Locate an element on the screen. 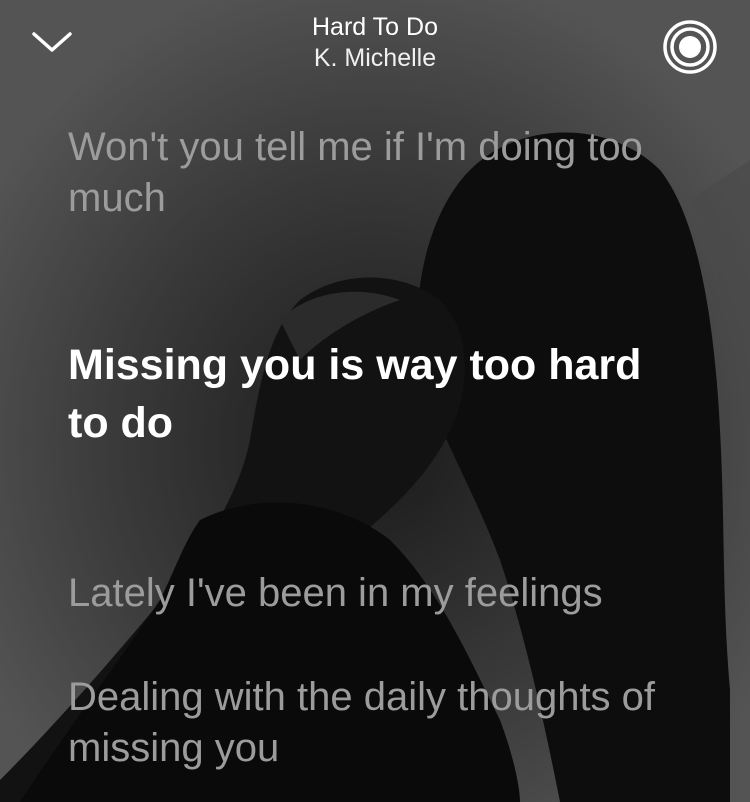  lyric-line-next: Lately I've been in my feelings is located at coordinates (388, 593).